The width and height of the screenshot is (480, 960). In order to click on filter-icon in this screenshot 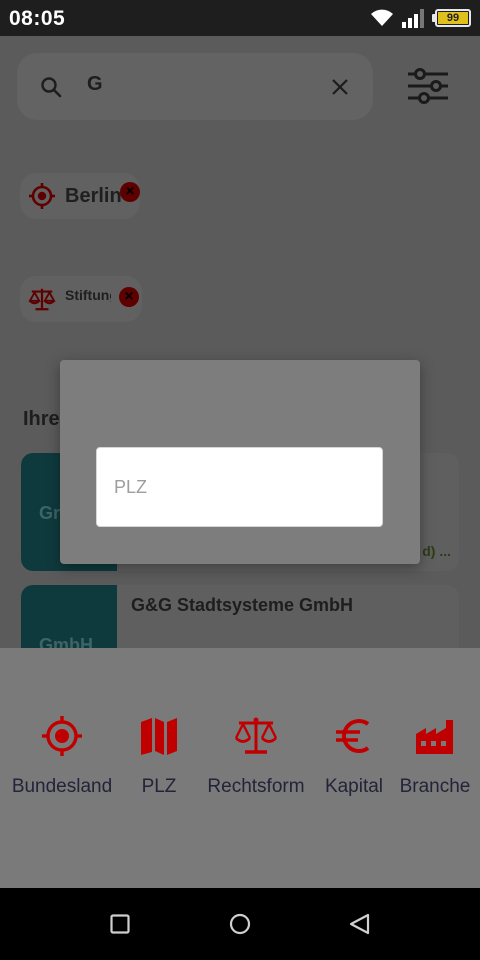, I will do `click(428, 86)`.